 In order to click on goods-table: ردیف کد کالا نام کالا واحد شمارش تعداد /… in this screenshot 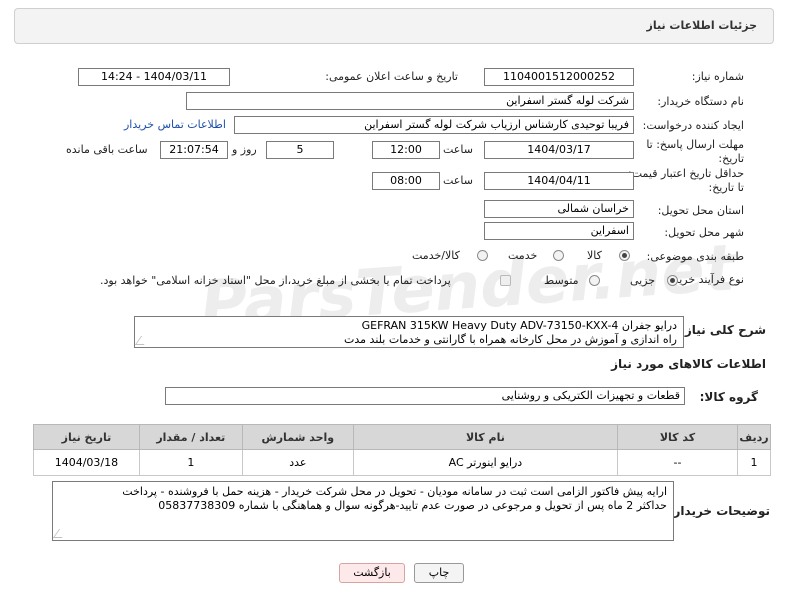, I will do `click(402, 450)`.